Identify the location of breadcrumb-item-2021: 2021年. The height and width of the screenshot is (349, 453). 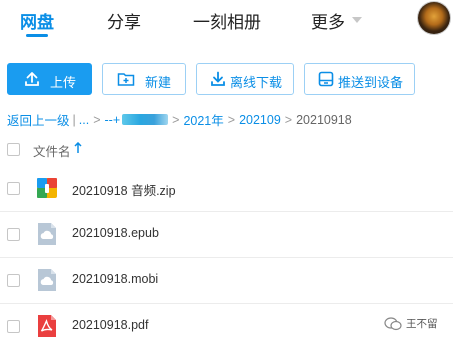
(203, 119).